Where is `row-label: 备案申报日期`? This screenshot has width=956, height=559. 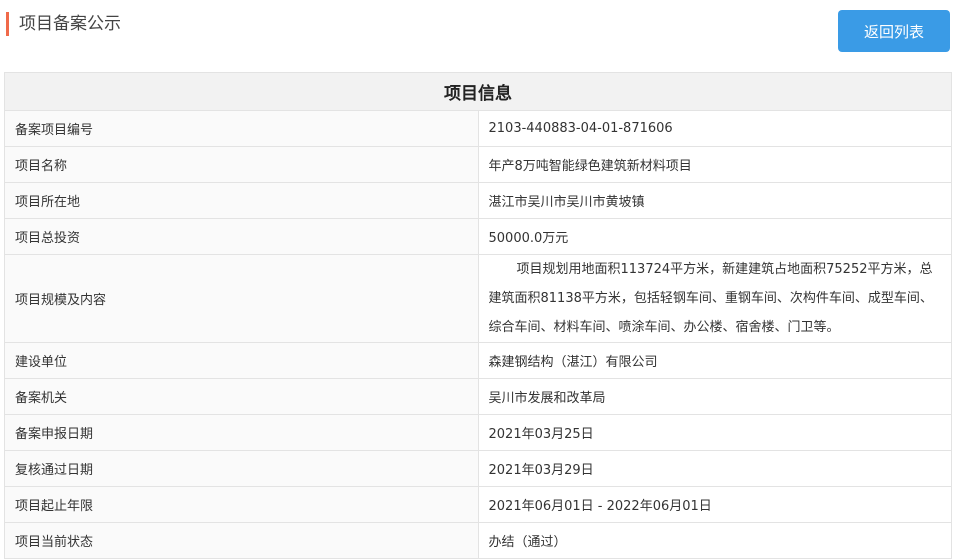 row-label: 备案申报日期 is located at coordinates (241, 432).